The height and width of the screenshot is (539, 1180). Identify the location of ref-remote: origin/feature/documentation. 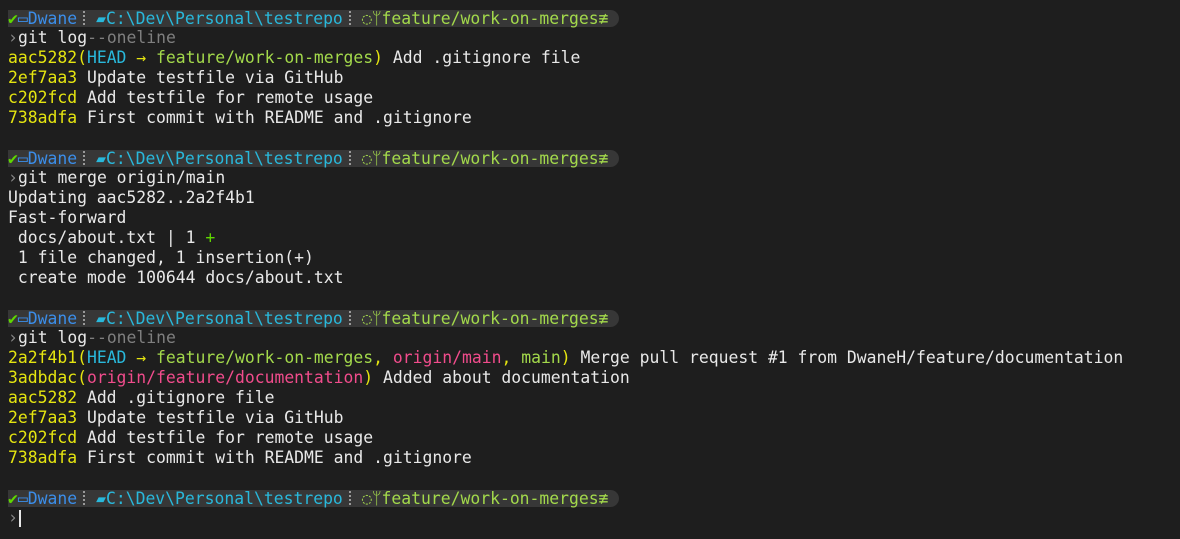
(225, 377).